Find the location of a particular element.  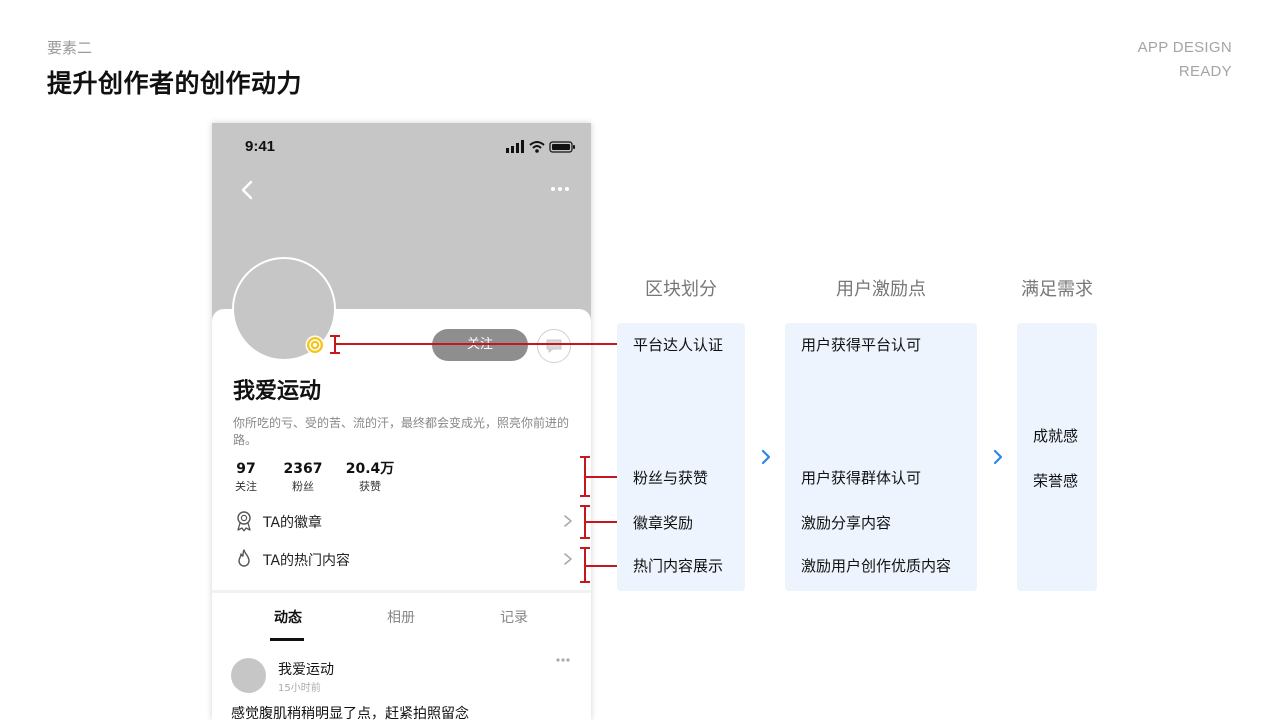

back-icon is located at coordinates (248, 190).